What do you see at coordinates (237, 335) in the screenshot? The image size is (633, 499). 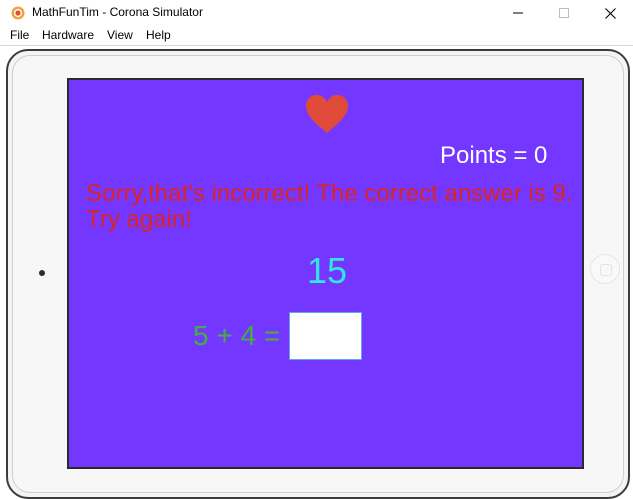 I see `math-question: 5 + 4 =` at bounding box center [237, 335].